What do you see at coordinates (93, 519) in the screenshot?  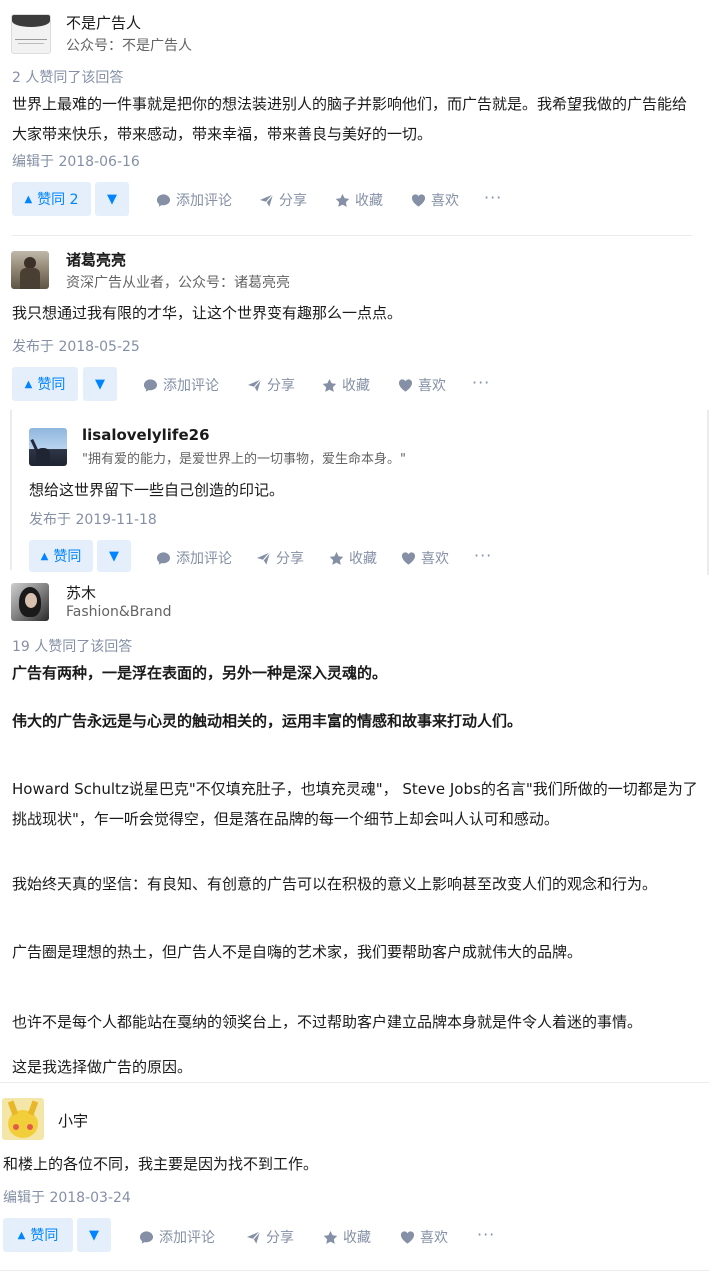 I see `answer-date: 发布于 2019-11-18` at bounding box center [93, 519].